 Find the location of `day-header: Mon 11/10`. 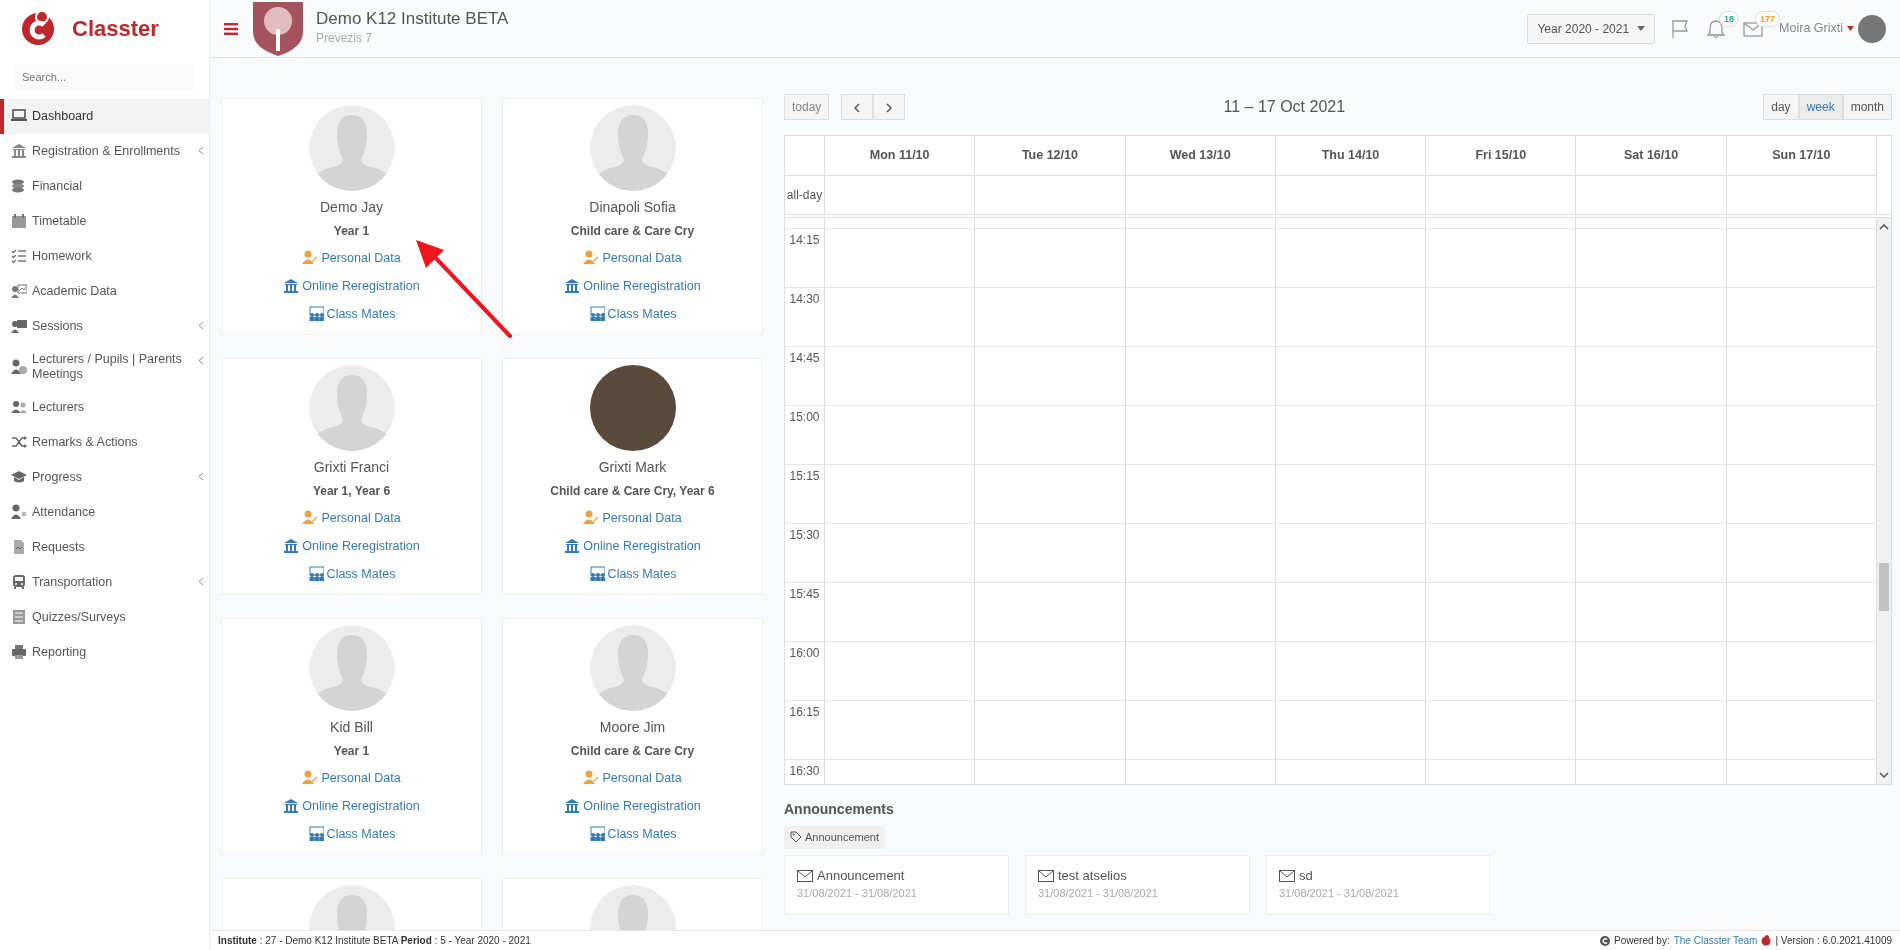

day-header: Mon 11/10 is located at coordinates (900, 156).